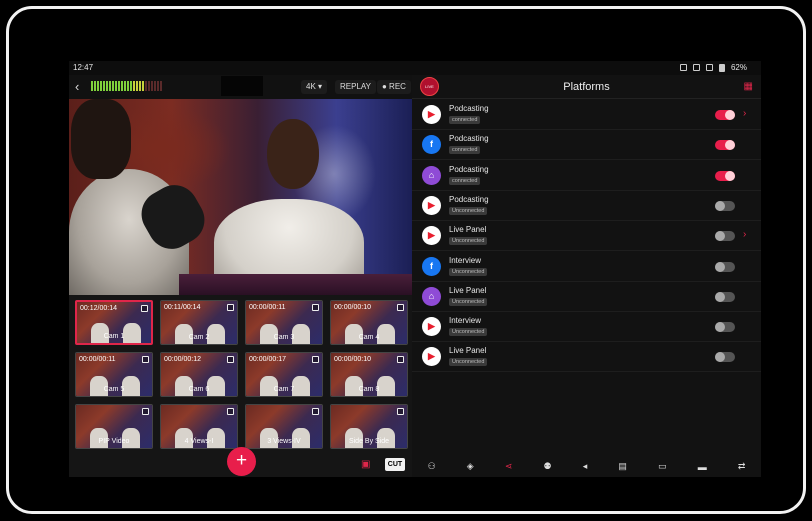 This screenshot has height=521, width=812. Describe the element at coordinates (432, 466) in the screenshot. I see `scene-icon: ⚇` at that location.